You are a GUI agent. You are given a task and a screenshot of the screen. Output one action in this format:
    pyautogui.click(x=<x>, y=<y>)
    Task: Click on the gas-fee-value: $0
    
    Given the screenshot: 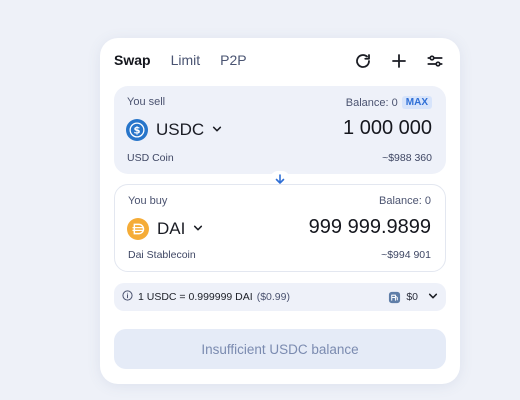 What is the action you would take?
    pyautogui.click(x=412, y=297)
    